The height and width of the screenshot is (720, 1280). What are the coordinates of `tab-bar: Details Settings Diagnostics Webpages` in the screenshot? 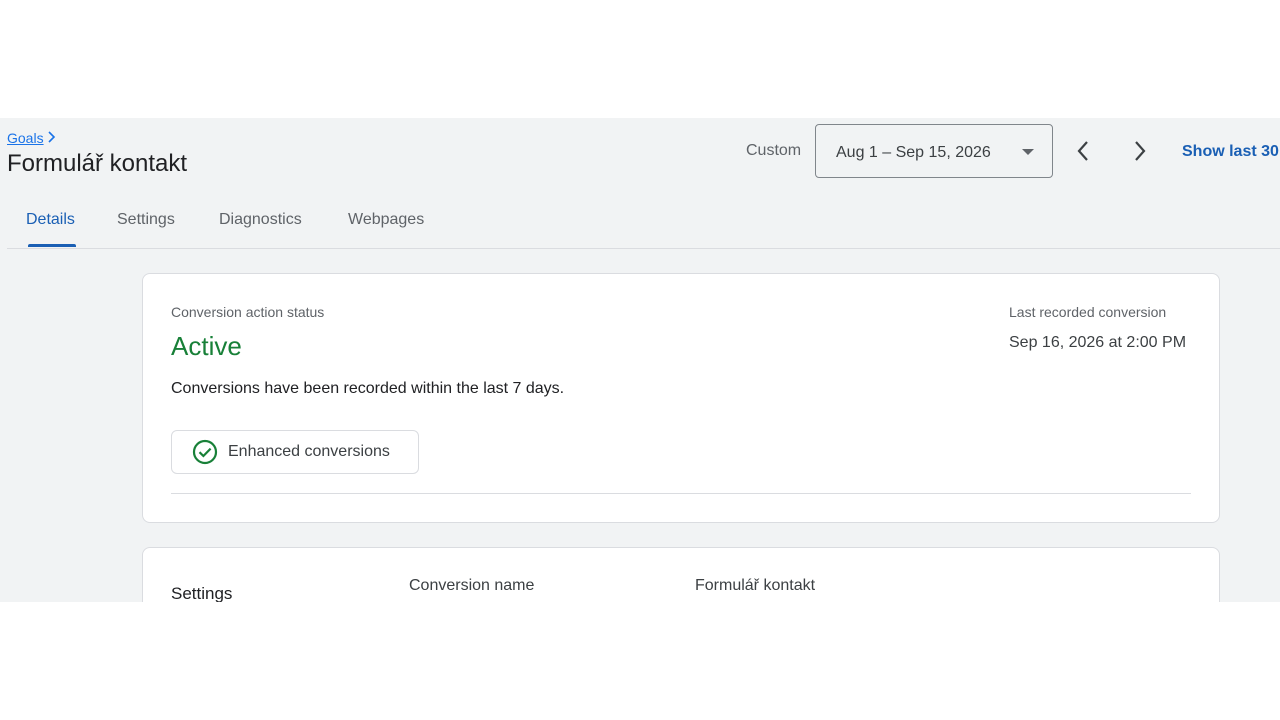 It's located at (643, 223).